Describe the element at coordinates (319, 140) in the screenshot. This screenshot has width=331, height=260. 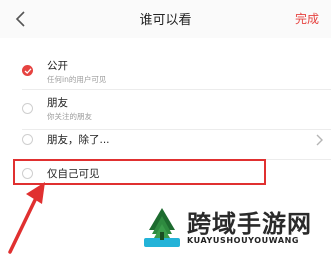
I see `chevron-right-icon` at that location.